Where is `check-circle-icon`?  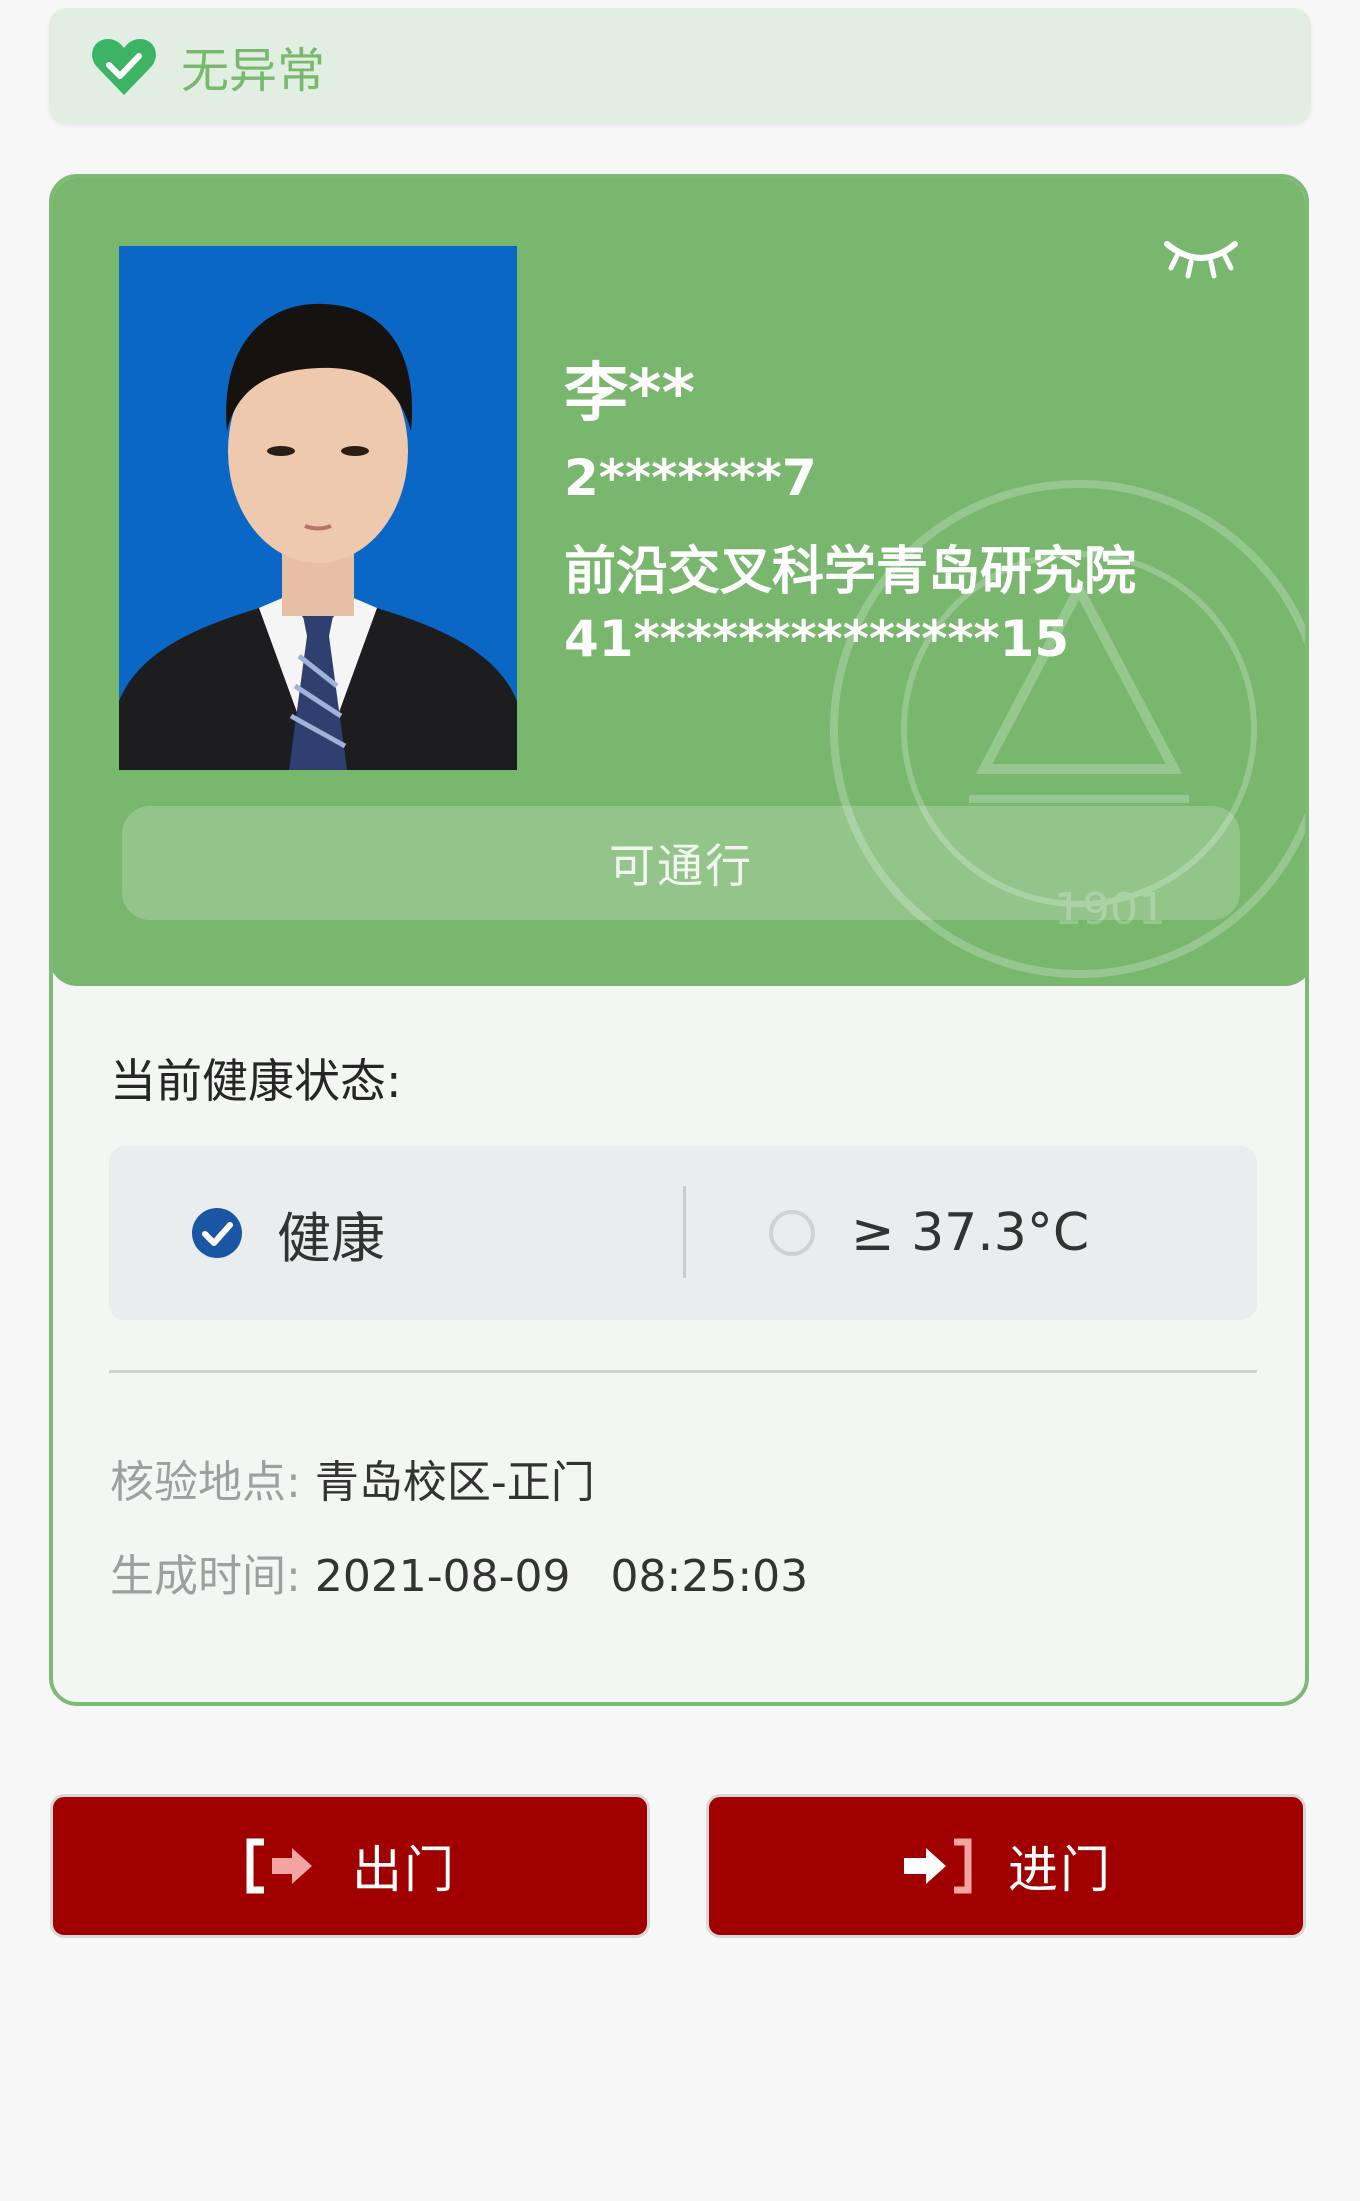
check-circle-icon is located at coordinates (217, 1233).